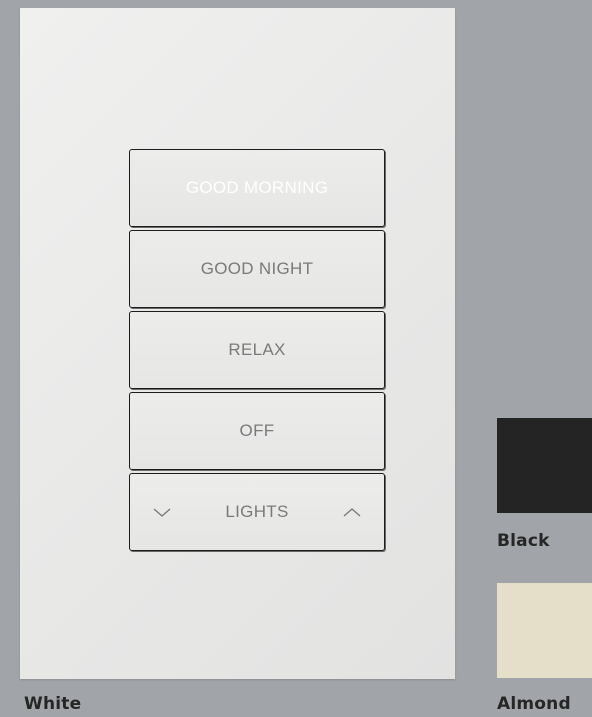  What do you see at coordinates (523, 541) in the screenshot?
I see `black-finish-label: Black` at bounding box center [523, 541].